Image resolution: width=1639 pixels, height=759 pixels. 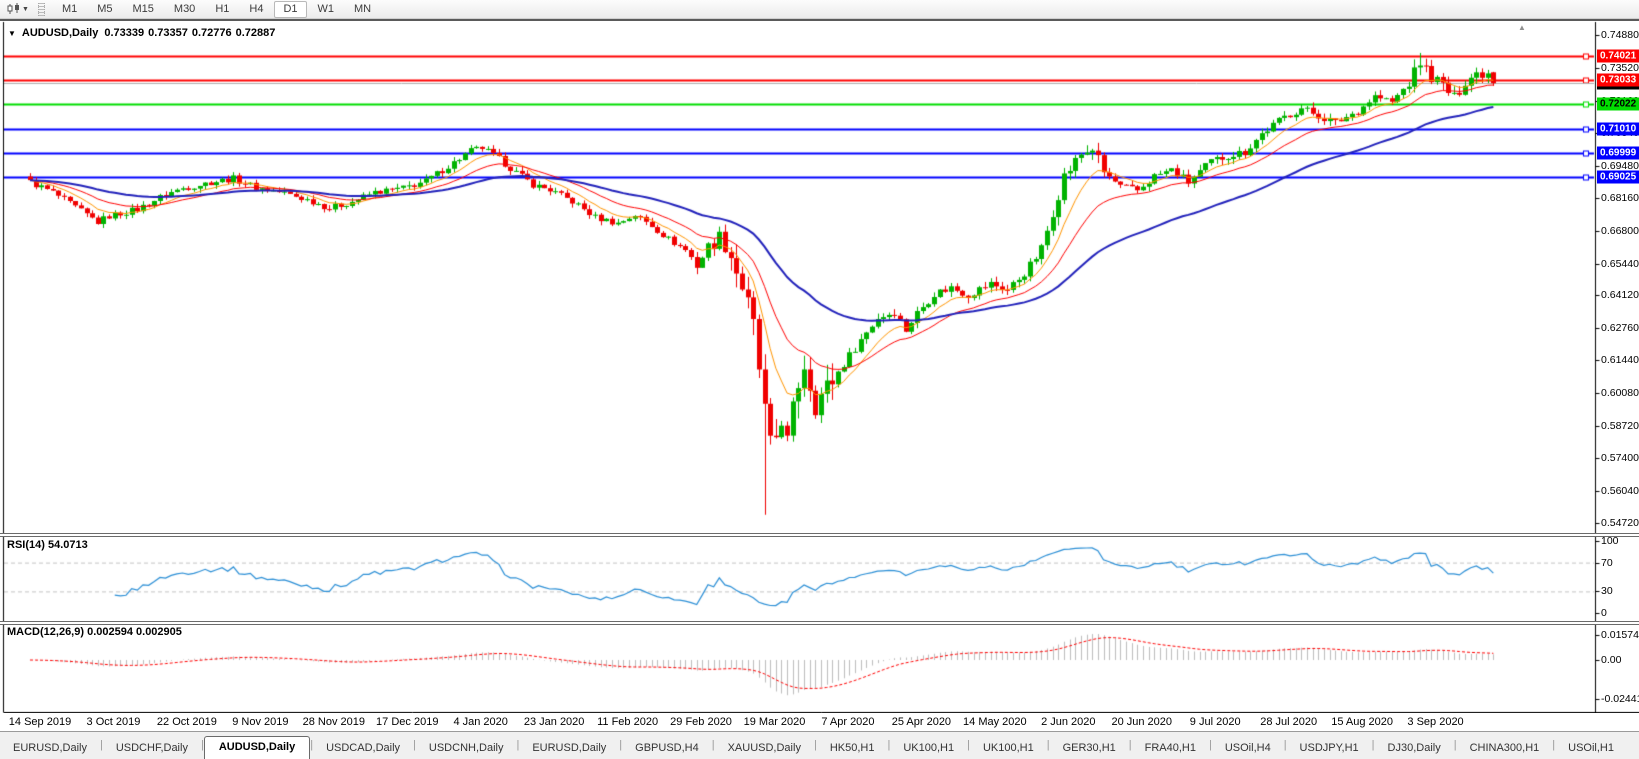 I want to click on timeframe-button-MN: MN, so click(x=362, y=9).